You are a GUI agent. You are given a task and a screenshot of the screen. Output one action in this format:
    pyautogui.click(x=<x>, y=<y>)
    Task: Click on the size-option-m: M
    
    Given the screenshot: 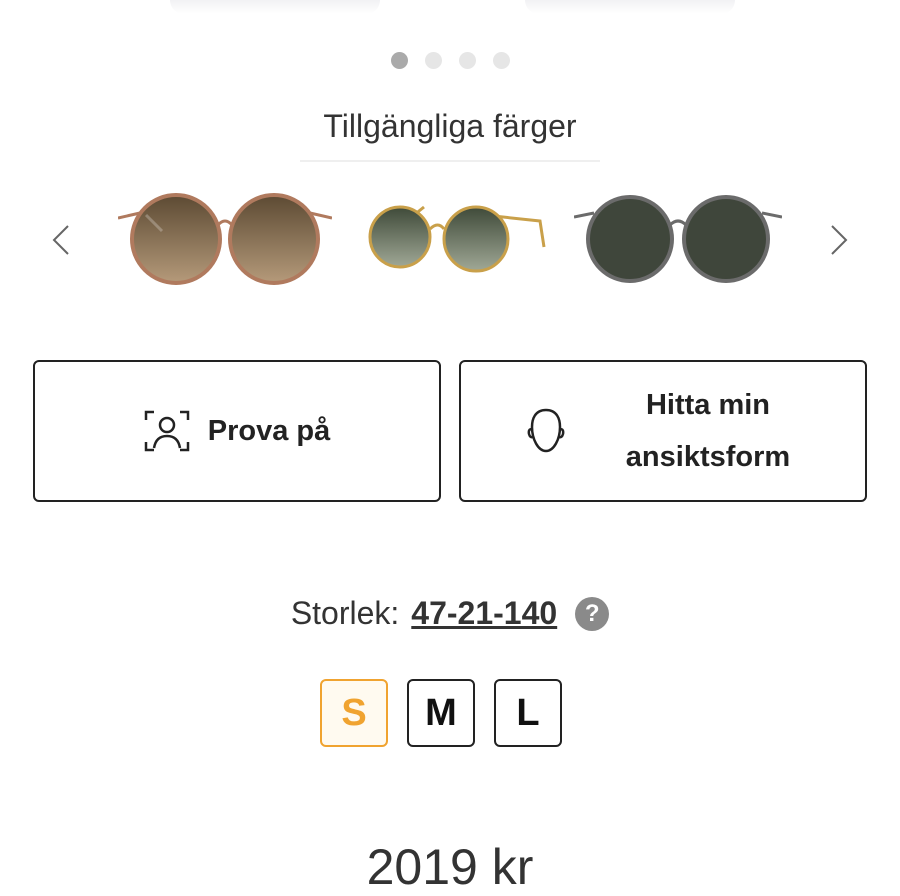 What is the action you would take?
    pyautogui.click(x=441, y=713)
    